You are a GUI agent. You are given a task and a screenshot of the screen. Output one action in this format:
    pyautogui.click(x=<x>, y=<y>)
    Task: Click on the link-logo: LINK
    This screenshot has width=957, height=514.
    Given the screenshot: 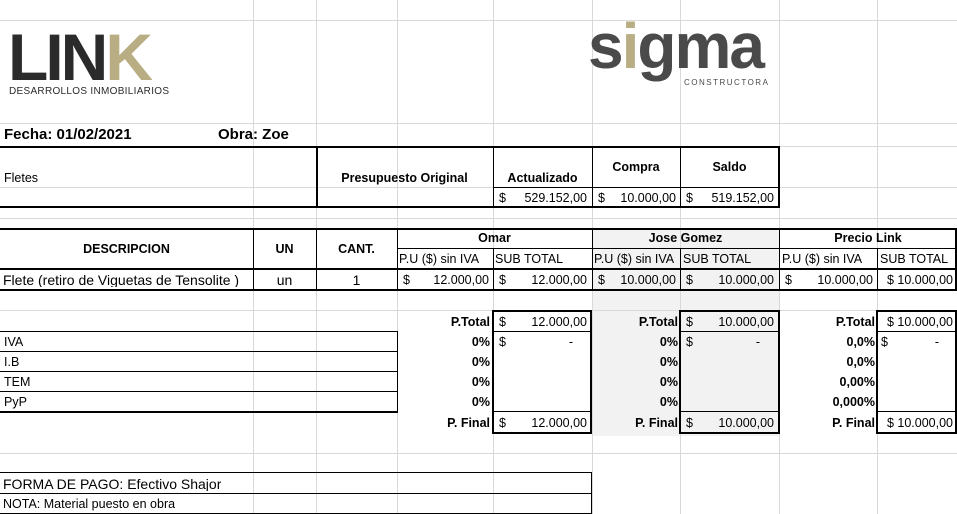 What is the action you would take?
    pyautogui.click(x=80, y=57)
    